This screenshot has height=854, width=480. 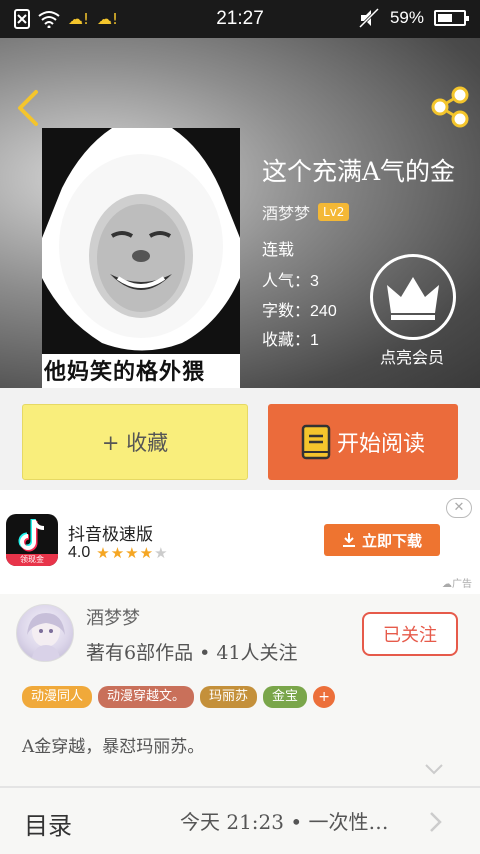 What do you see at coordinates (314, 281) in the screenshot?
I see `popularity-value: 3` at bounding box center [314, 281].